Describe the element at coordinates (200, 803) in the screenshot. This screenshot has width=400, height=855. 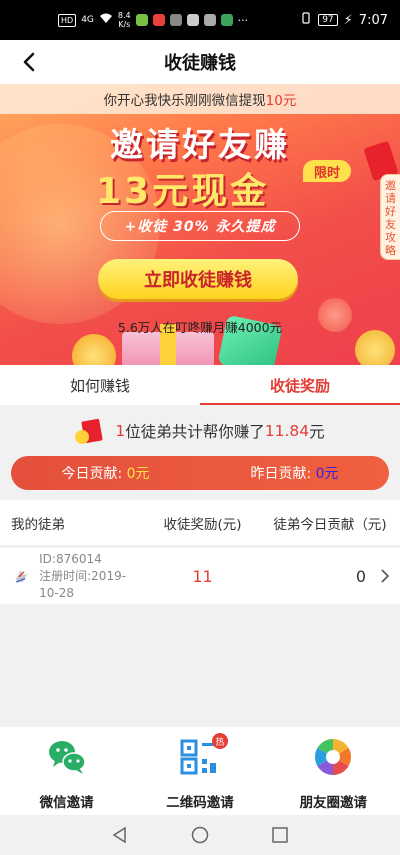
I see `share-label: 二维码邀请` at that location.